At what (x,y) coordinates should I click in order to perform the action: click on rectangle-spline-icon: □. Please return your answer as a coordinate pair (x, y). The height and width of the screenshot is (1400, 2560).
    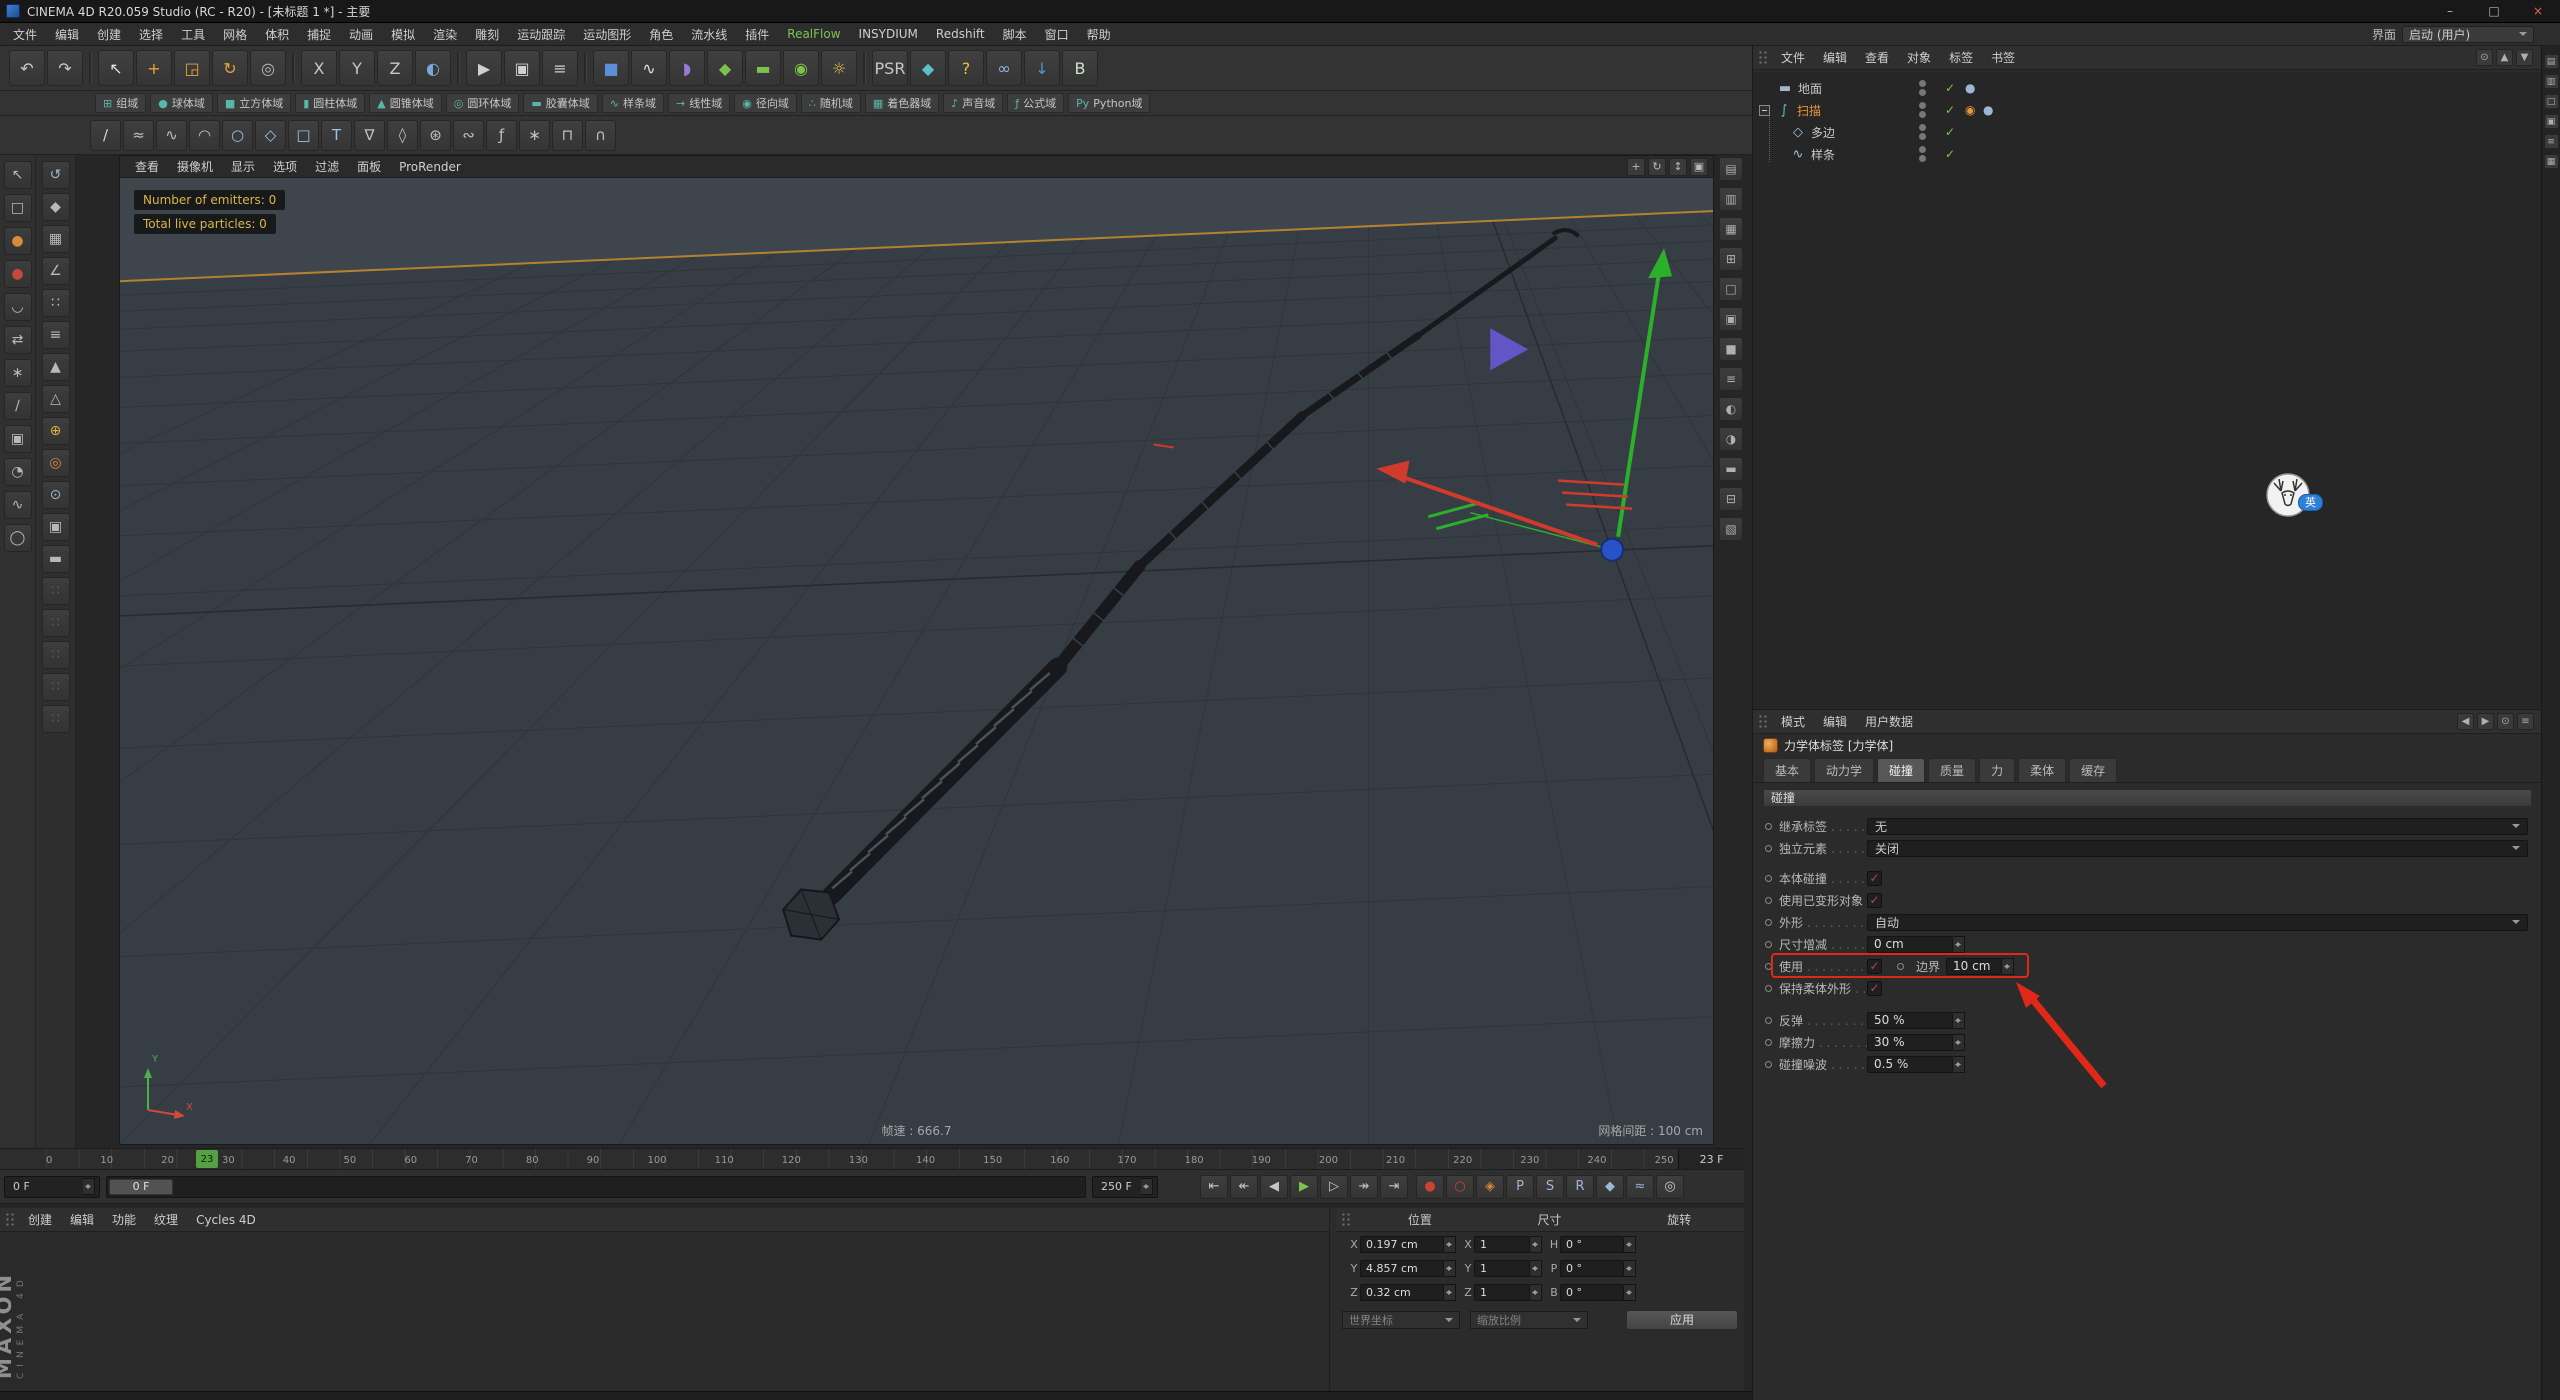
    Looking at the image, I should click on (303, 135).